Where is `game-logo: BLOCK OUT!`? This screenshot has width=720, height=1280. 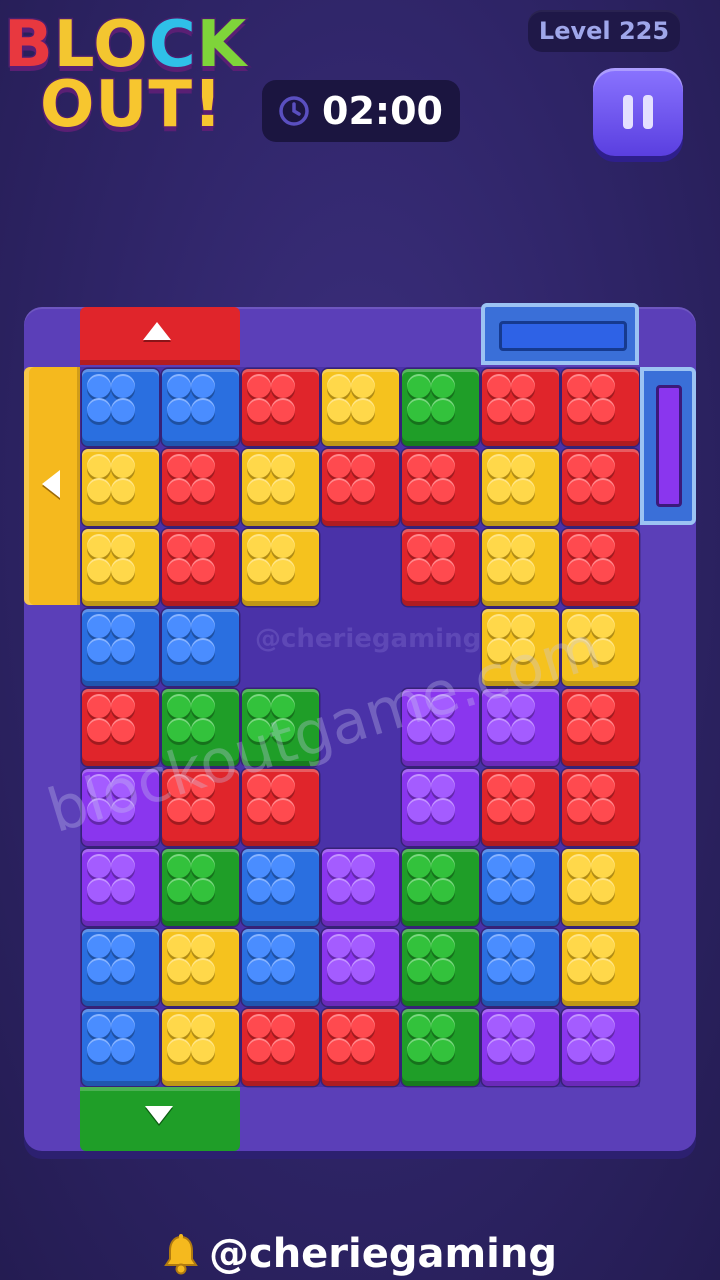
game-logo: BLOCK OUT! is located at coordinates (135, 75).